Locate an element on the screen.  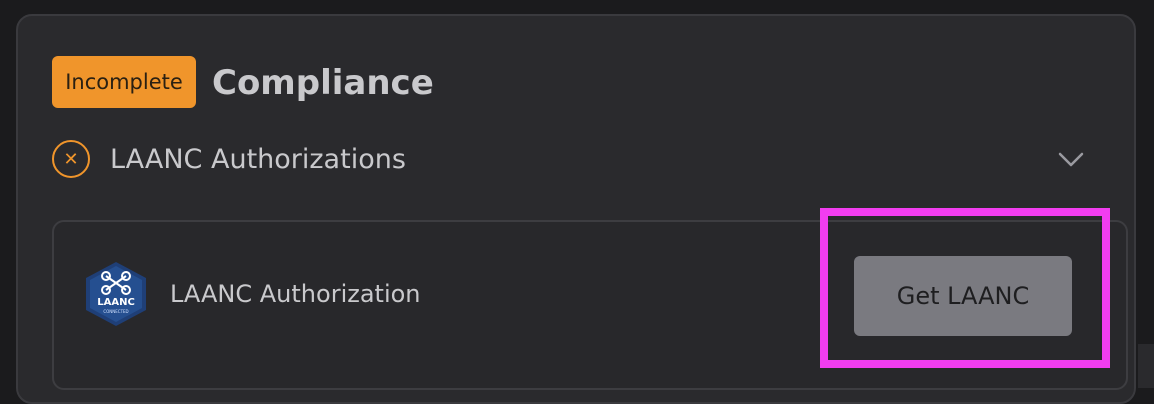
page-title: Compliance is located at coordinates (323, 83).